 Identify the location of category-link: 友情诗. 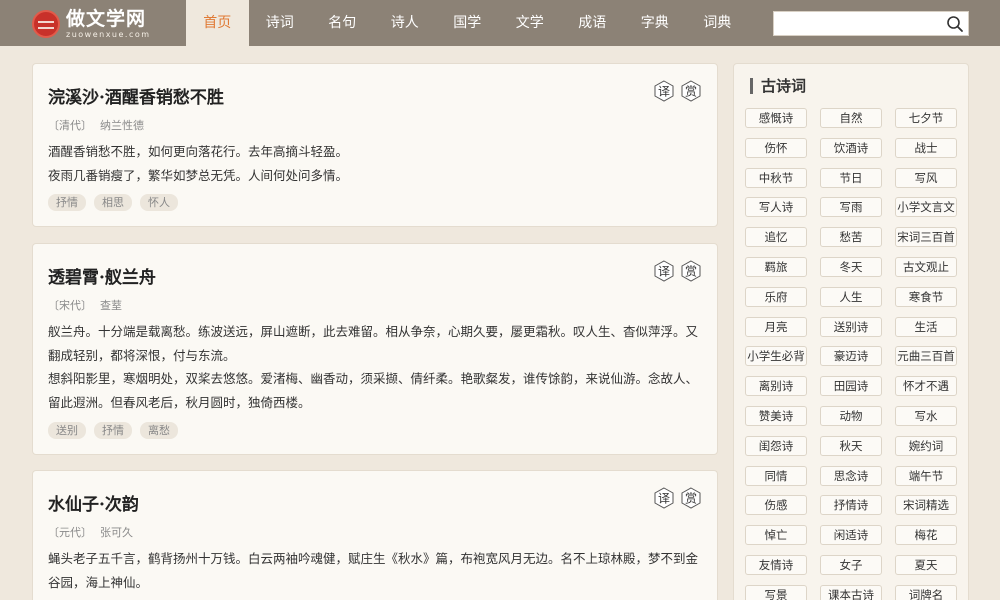
(776, 564).